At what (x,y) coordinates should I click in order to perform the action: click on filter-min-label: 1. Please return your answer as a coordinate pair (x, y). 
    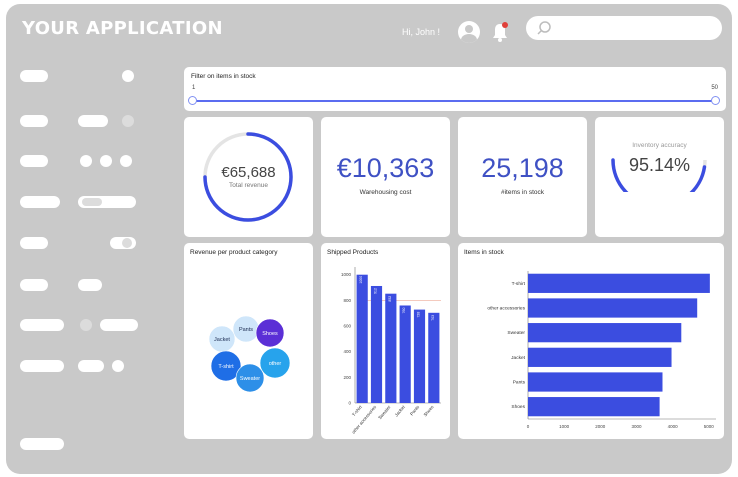
    Looking at the image, I should click on (194, 88).